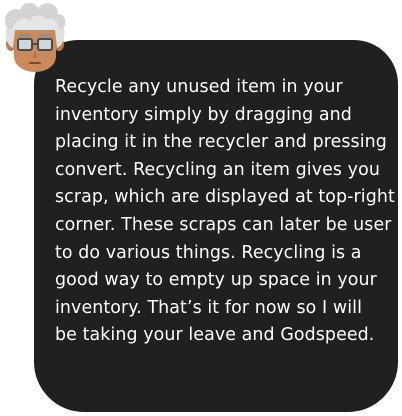 The image size is (402, 416). What do you see at coordinates (225, 197) in the screenshot?
I see `dialog-line: scrap, which are displayed at top-right` at bounding box center [225, 197].